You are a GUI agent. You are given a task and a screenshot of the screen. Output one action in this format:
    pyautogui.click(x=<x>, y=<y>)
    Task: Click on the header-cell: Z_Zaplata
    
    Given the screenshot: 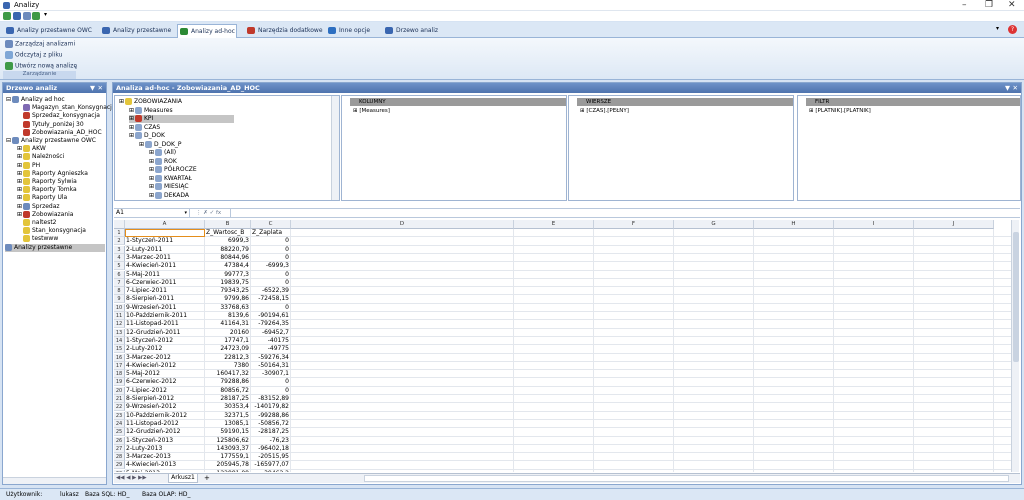 What is the action you would take?
    pyautogui.click(x=270, y=233)
    